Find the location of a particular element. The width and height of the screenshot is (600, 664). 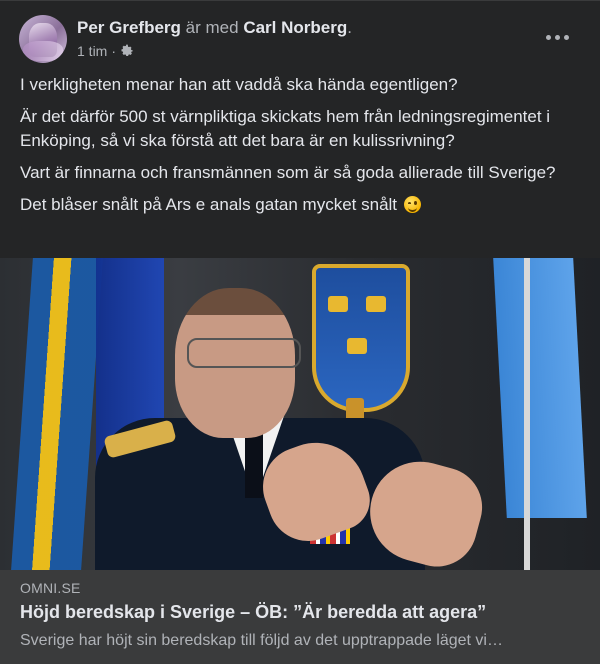

gear-icon is located at coordinates (127, 51).